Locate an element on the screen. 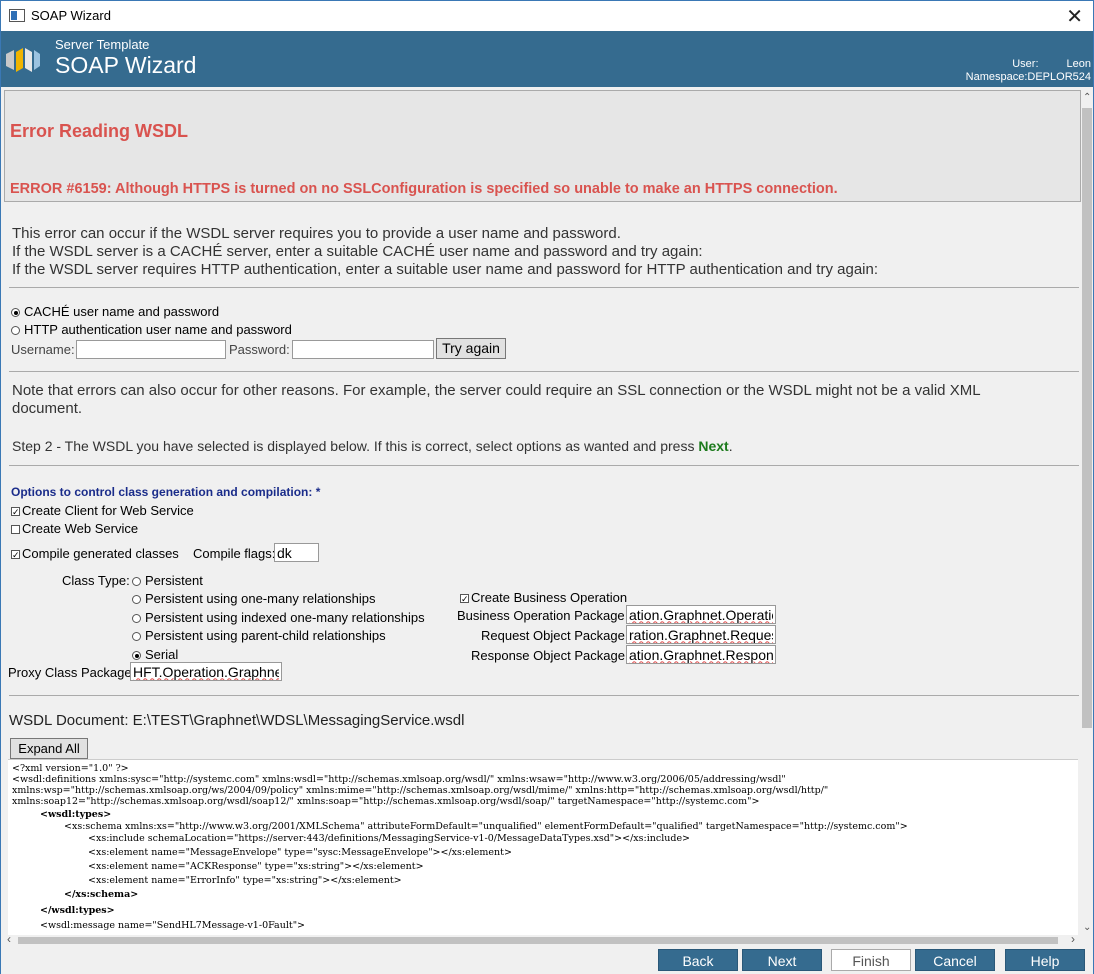 The width and height of the screenshot is (1094, 974). class-type-serial: Serial is located at coordinates (155, 654).